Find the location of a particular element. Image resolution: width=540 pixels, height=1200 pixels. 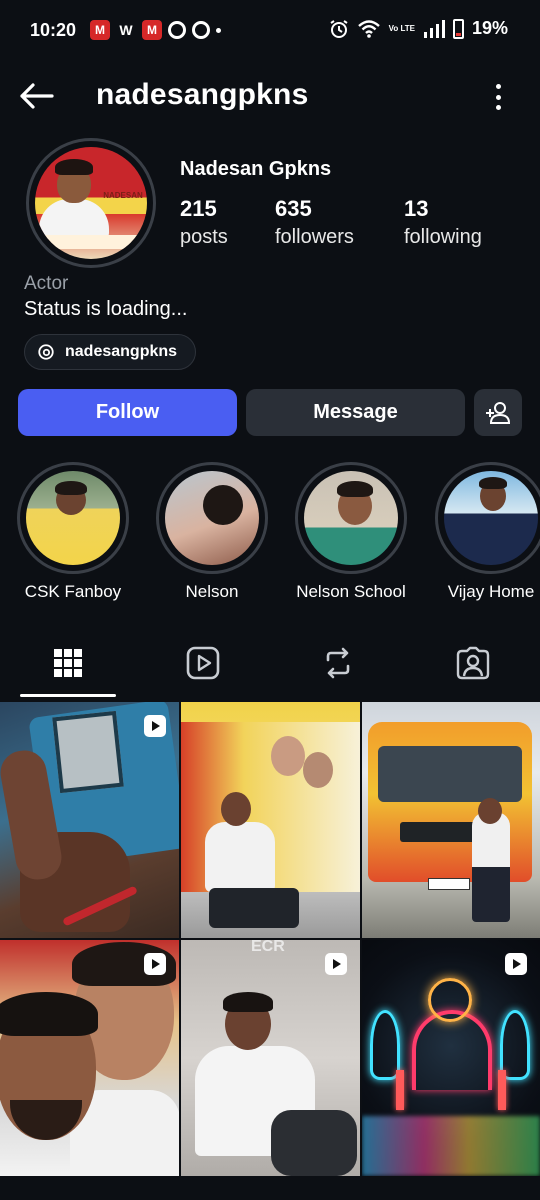

more-options-button is located at coordinates (498, 97).